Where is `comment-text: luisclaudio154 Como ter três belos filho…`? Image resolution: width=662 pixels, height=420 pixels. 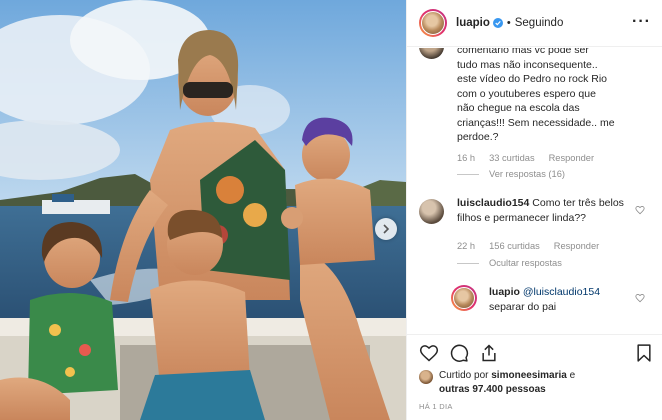 comment-text: luisclaudio154 Como ter três belos filho… is located at coordinates (540, 210).